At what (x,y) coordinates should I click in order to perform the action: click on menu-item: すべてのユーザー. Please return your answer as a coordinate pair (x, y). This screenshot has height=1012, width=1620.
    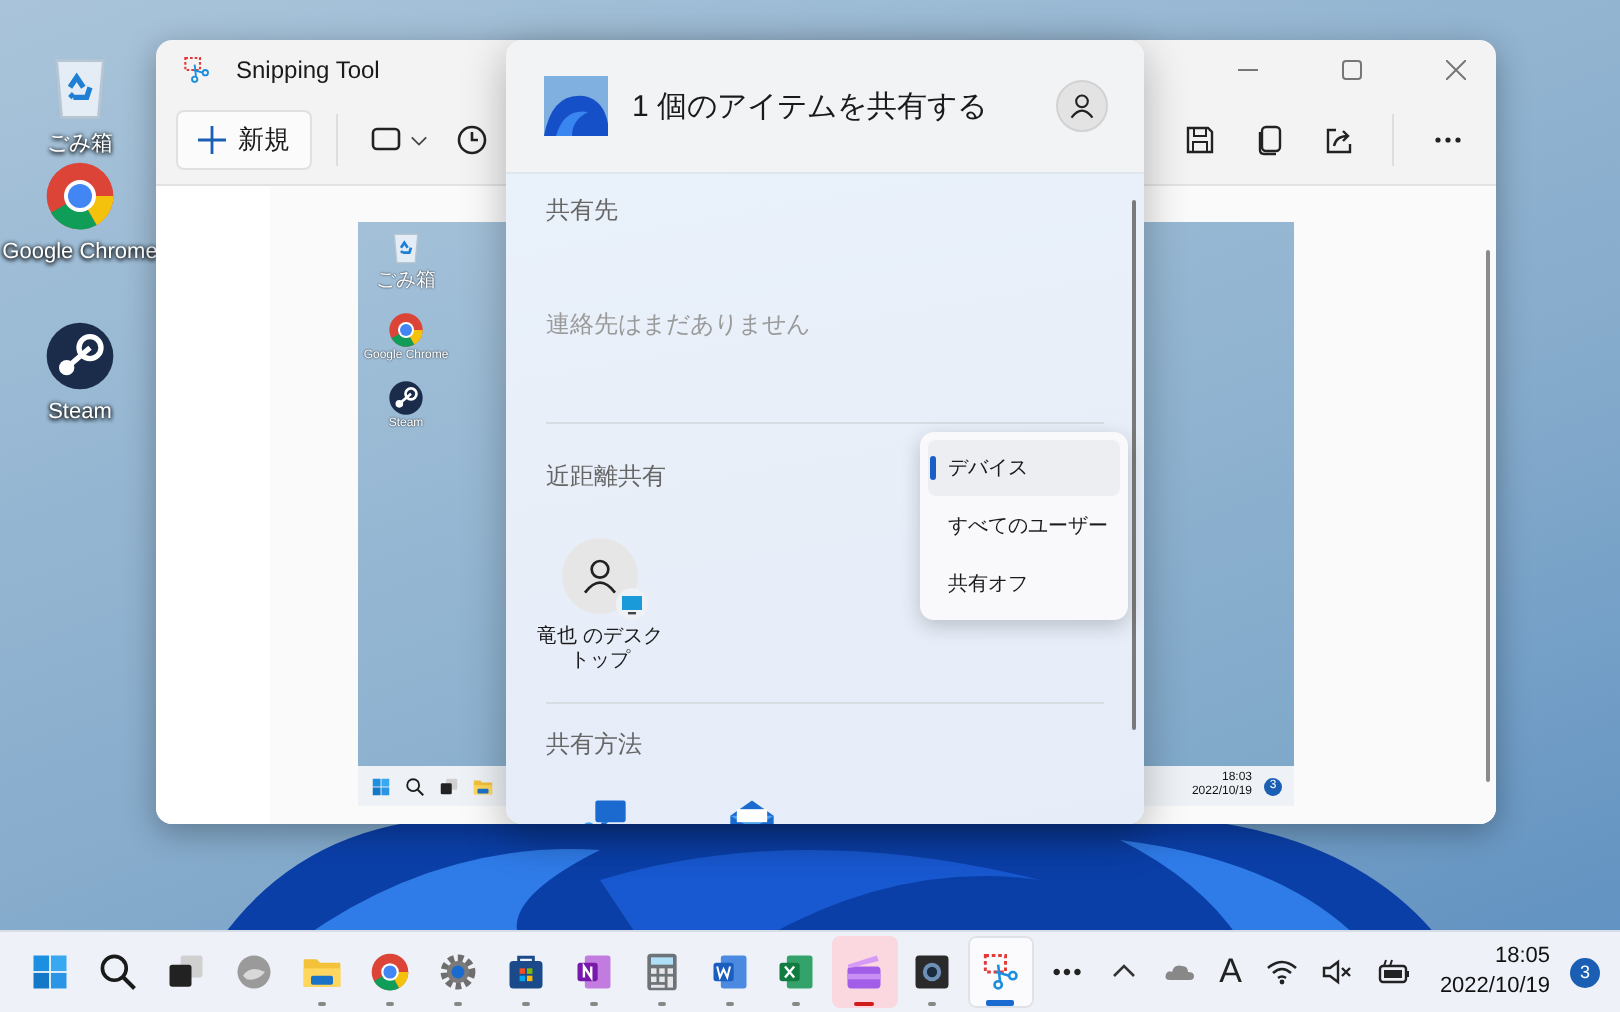
    Looking at the image, I should click on (1024, 526).